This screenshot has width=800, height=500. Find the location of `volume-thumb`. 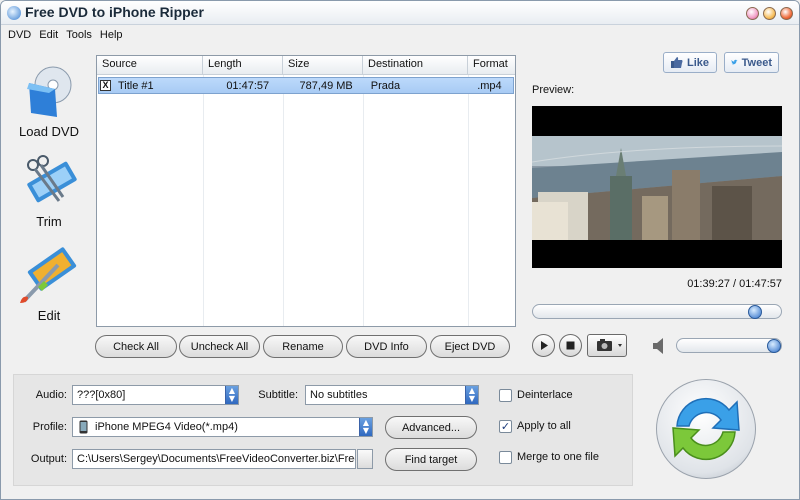

volume-thumb is located at coordinates (774, 346).